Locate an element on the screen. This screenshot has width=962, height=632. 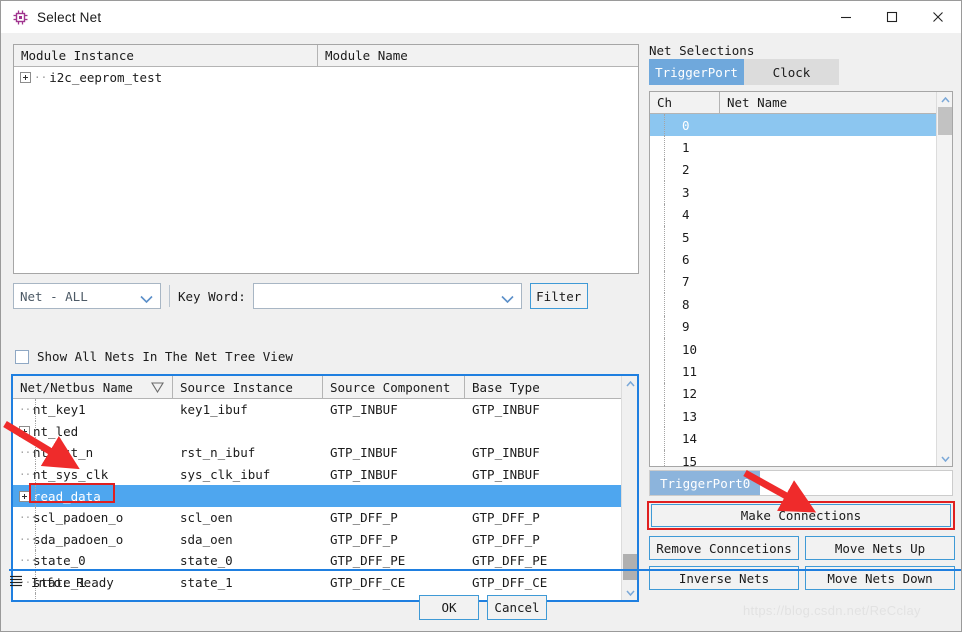
channel-index: 5 is located at coordinates (686, 237).